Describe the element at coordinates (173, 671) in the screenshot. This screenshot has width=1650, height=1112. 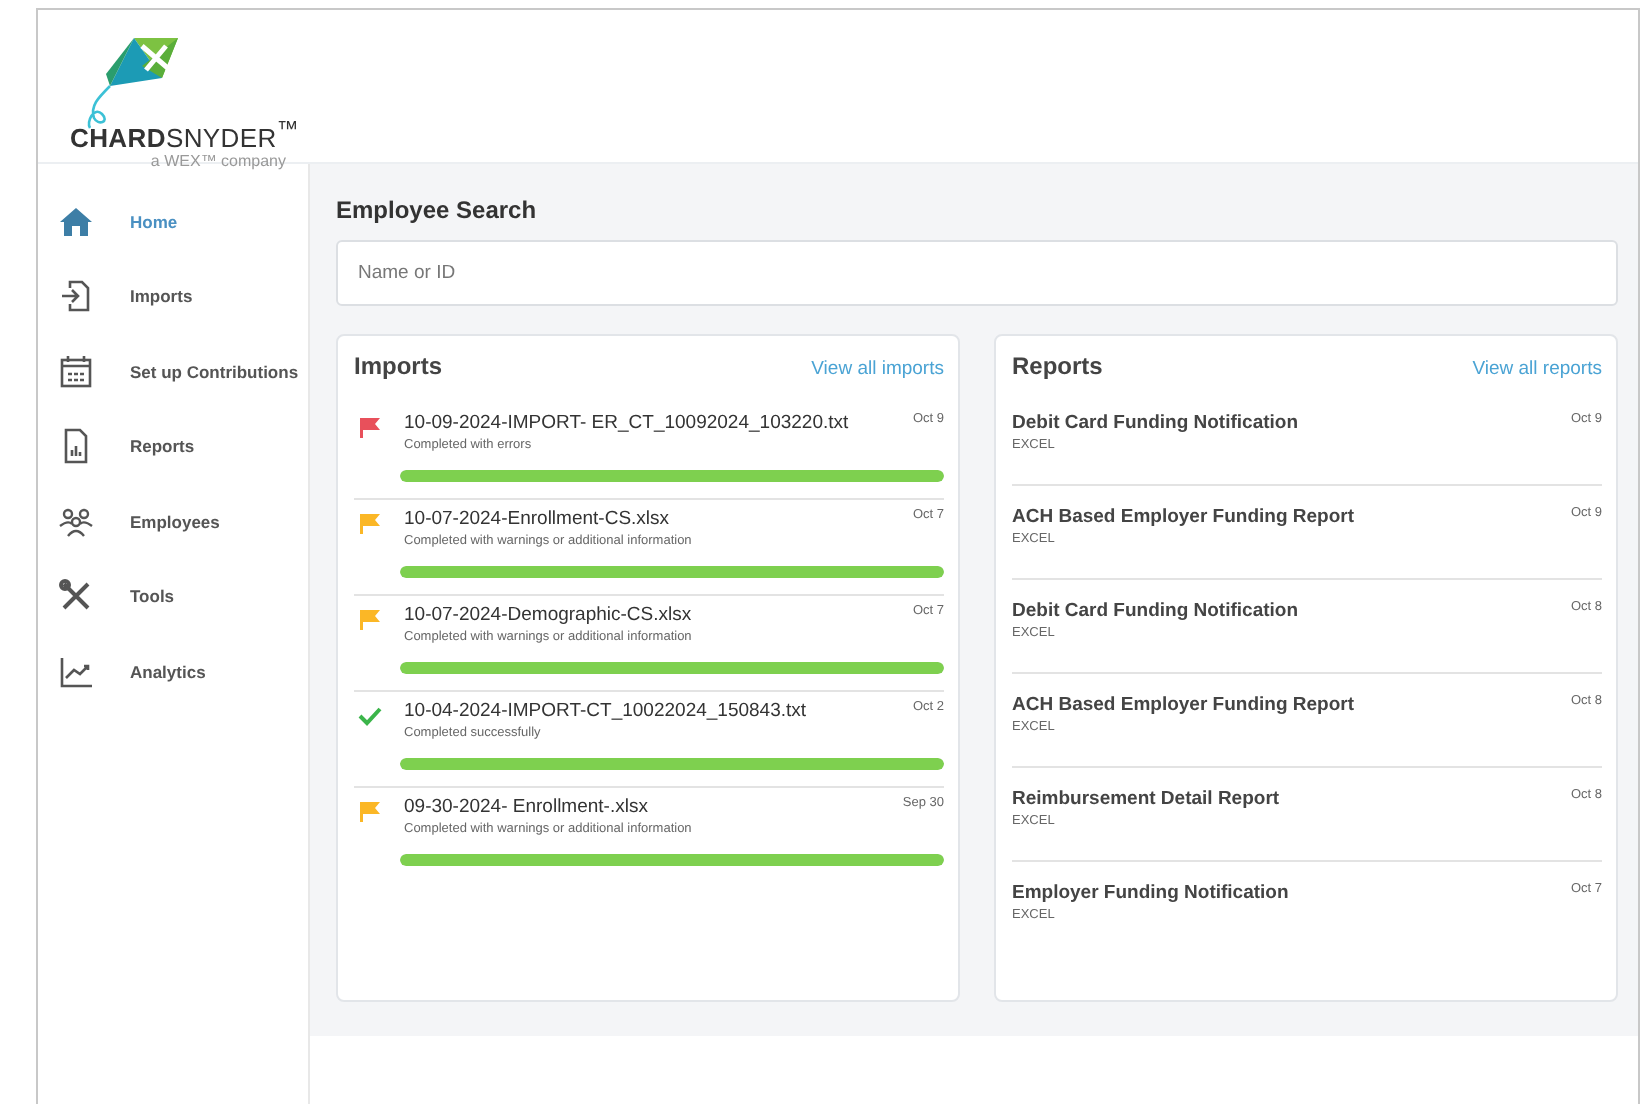
I see `sidebar-item: Analytics` at that location.